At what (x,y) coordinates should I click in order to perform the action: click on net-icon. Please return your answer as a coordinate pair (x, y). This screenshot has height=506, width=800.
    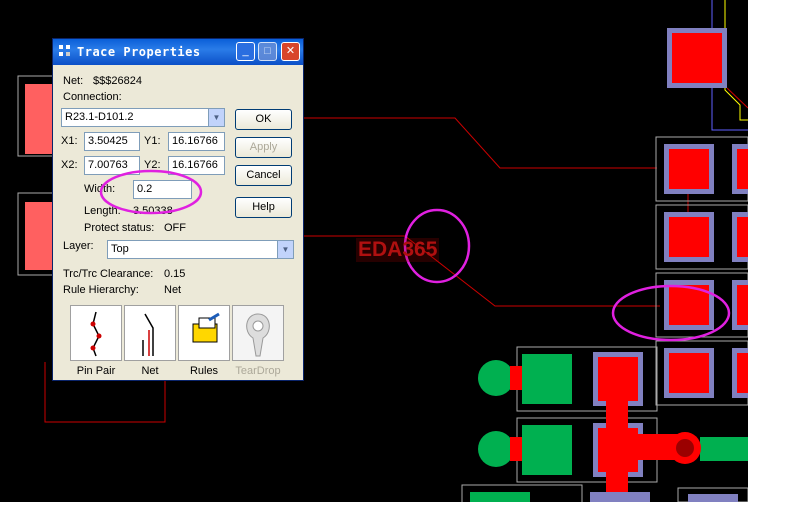
    Looking at the image, I should click on (148, 334).